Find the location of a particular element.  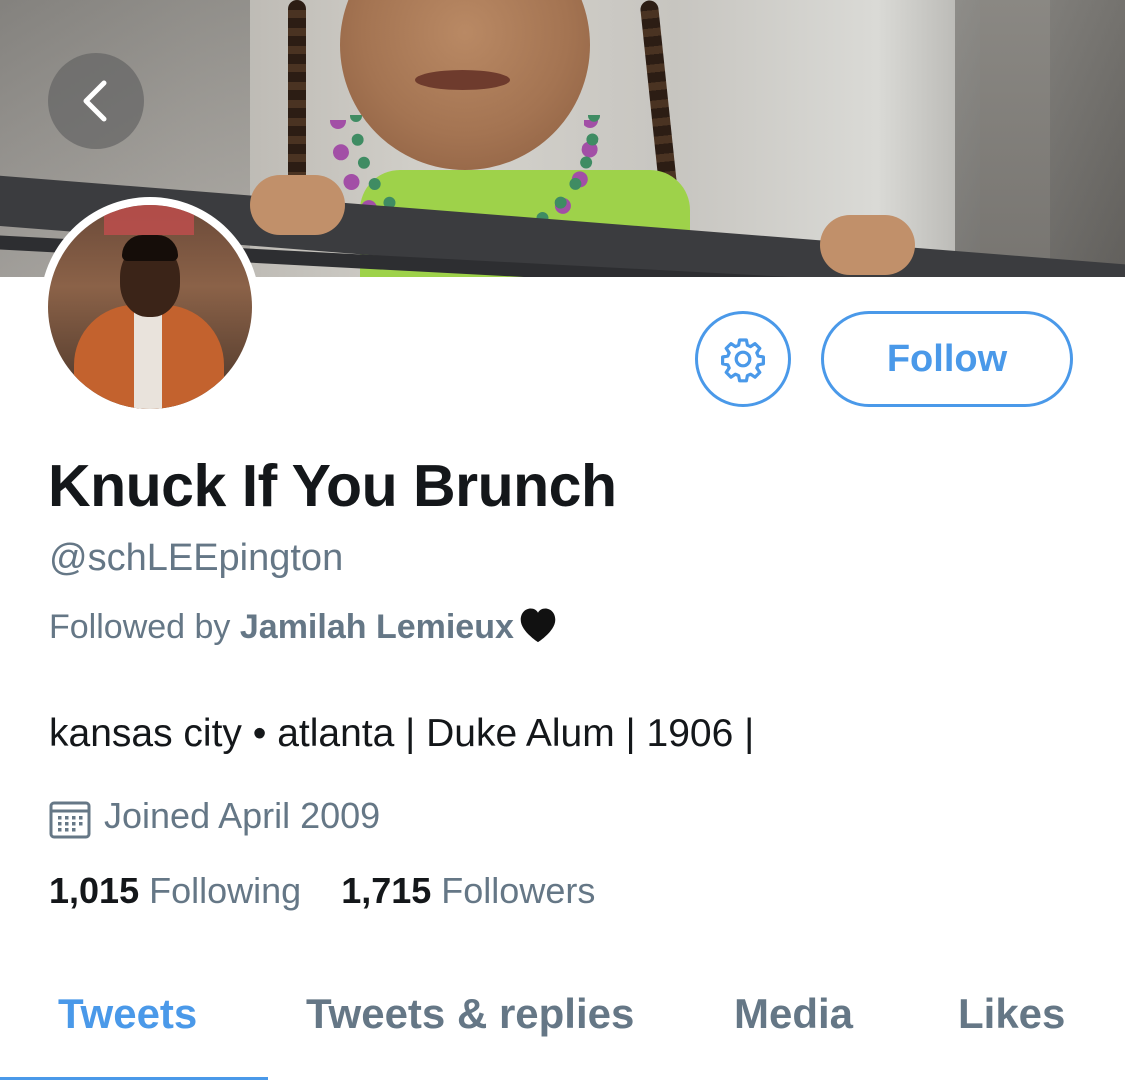

following-link: 1,015 Following is located at coordinates (175, 891).